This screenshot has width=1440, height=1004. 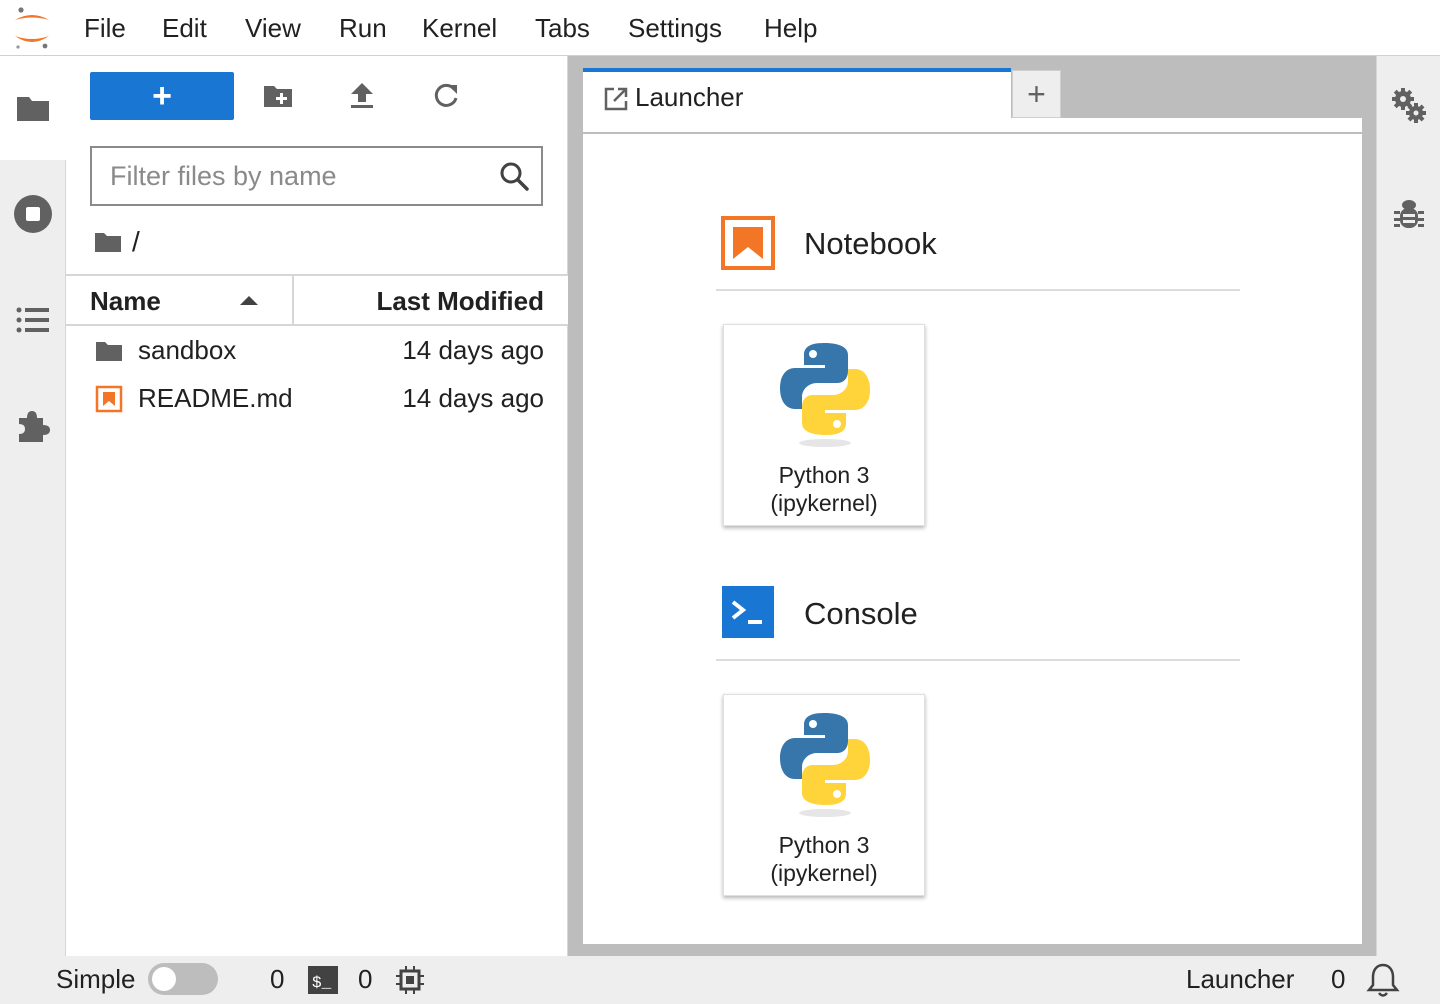 What do you see at coordinates (1409, 106) in the screenshot?
I see `property-inspector-gears-icon` at bounding box center [1409, 106].